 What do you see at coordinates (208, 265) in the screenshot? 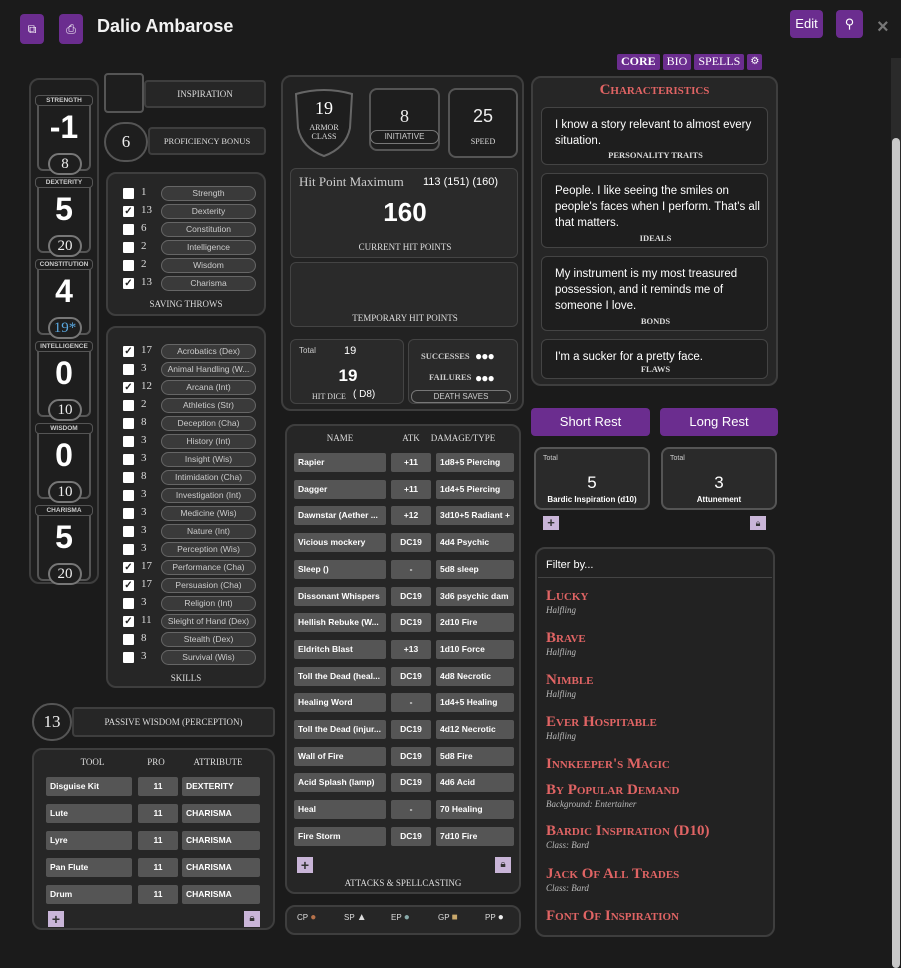
I see `saving-throw-name: Wisdom` at bounding box center [208, 265].